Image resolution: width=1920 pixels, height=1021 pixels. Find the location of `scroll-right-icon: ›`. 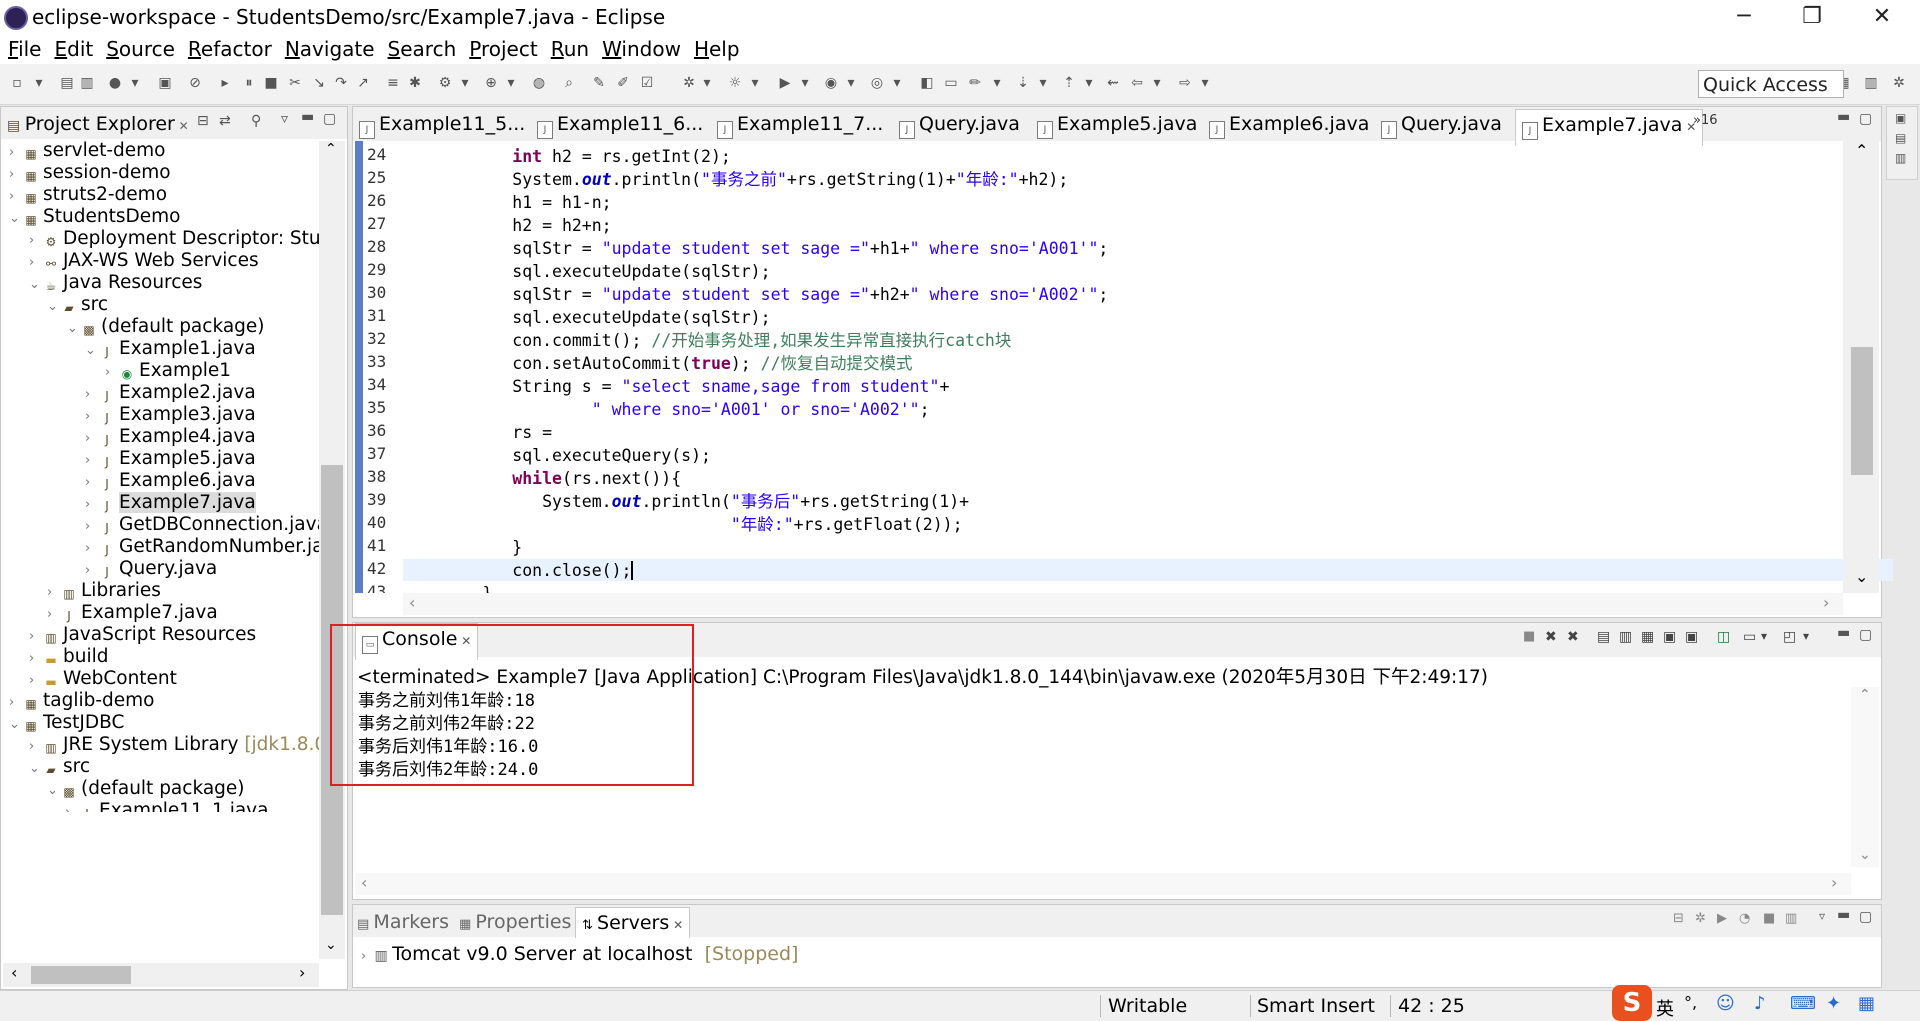

scroll-right-icon: › is located at coordinates (1834, 882).